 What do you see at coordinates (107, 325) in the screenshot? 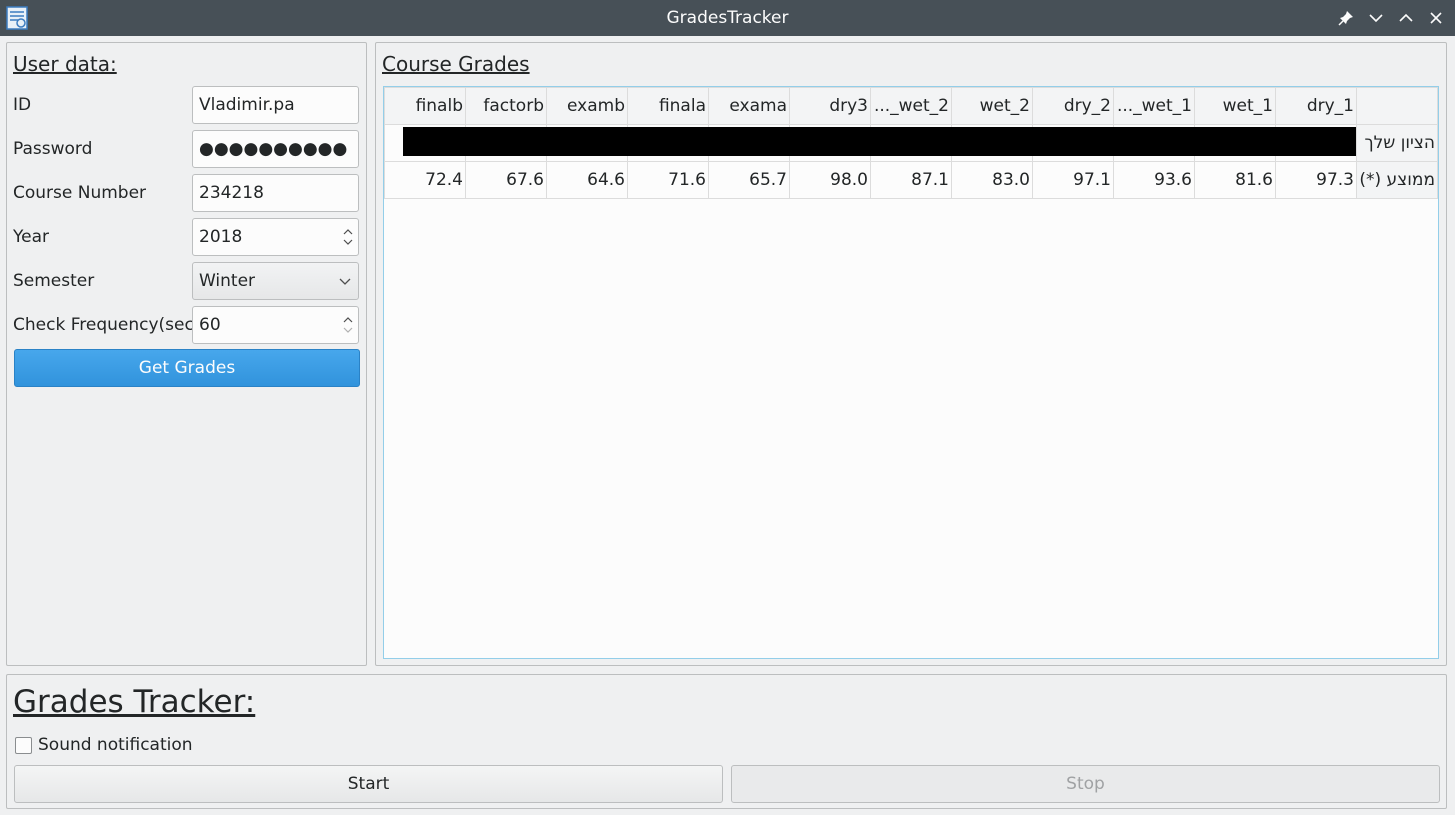
I see `frequency-label: Check Frequency(sec)` at bounding box center [107, 325].